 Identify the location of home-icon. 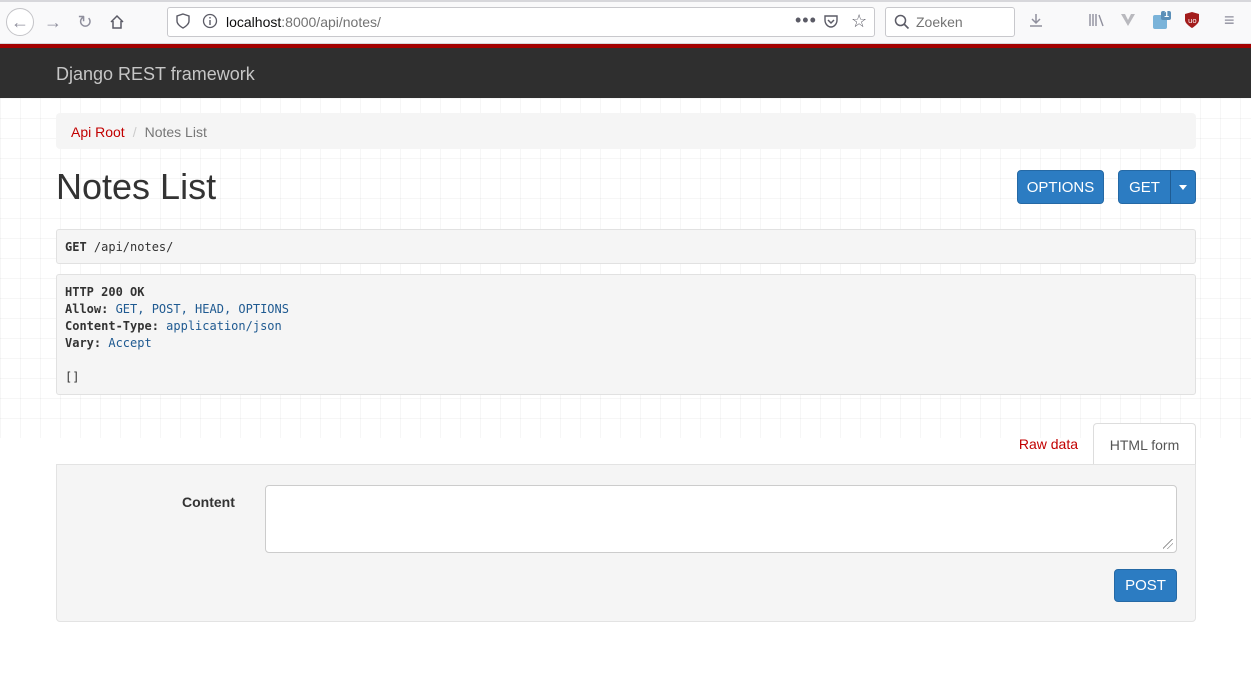
(117, 21).